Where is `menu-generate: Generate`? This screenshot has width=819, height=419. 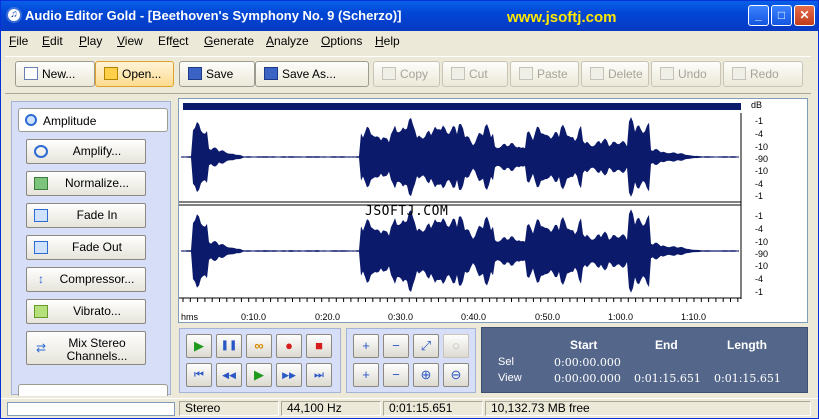
menu-generate: Generate is located at coordinates (229, 41).